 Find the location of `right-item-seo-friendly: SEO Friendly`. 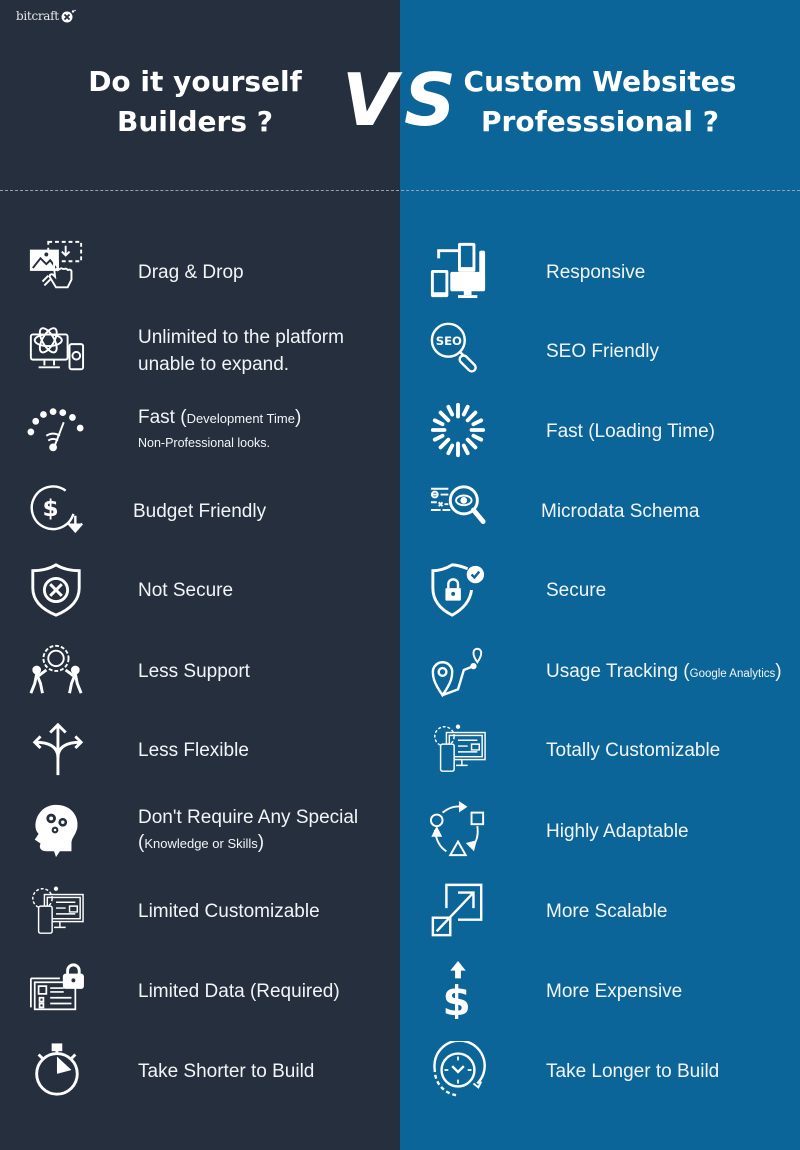

right-item-seo-friendly: SEO Friendly is located at coordinates (602, 351).